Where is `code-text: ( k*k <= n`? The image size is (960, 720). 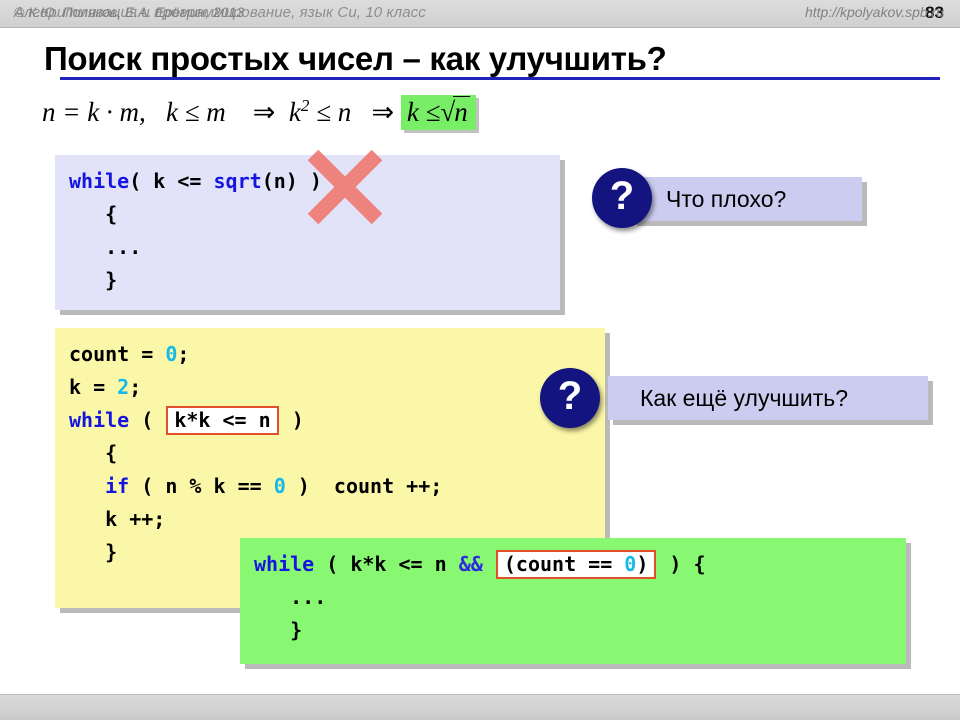 code-text: ( k*k <= n is located at coordinates (386, 564).